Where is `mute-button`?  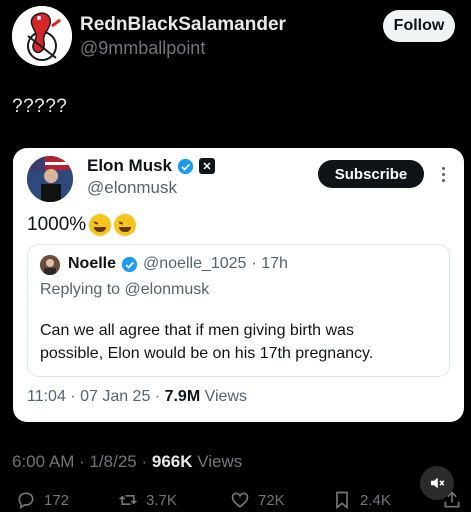
mute-button is located at coordinates (437, 483).